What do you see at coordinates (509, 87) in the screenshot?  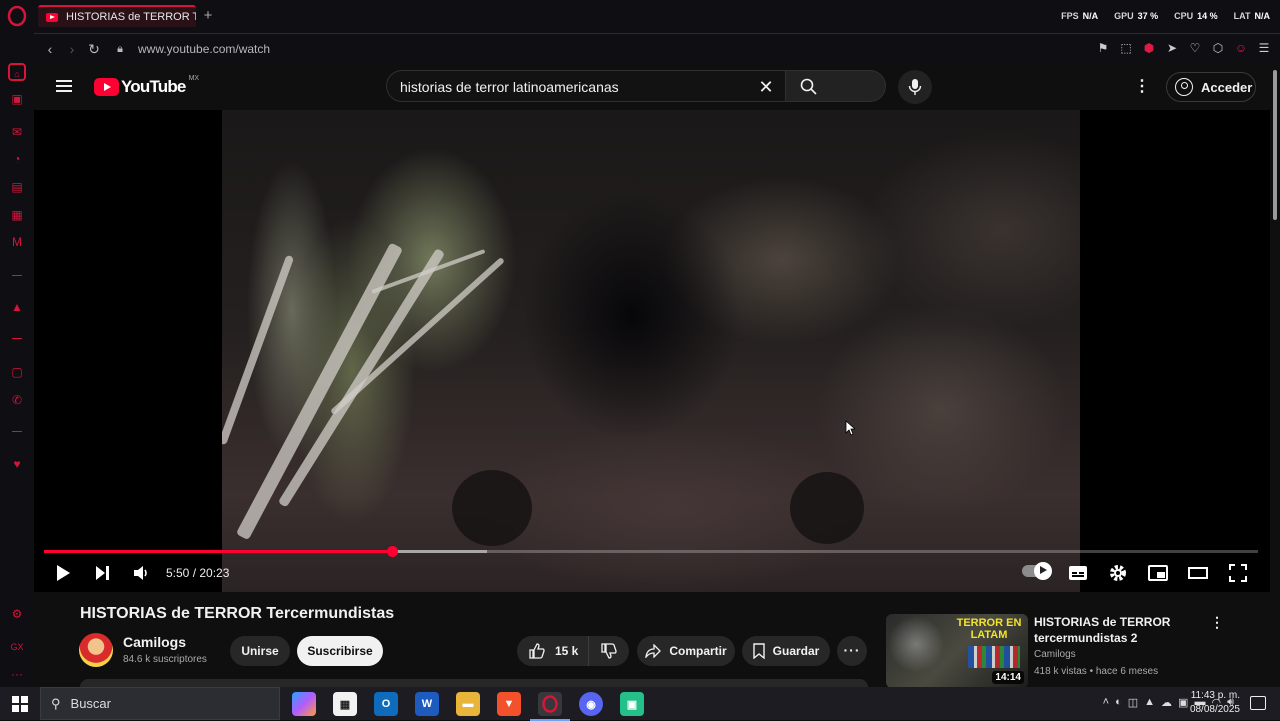 I see `search-query: historias de terror latinoamericanas` at bounding box center [509, 87].